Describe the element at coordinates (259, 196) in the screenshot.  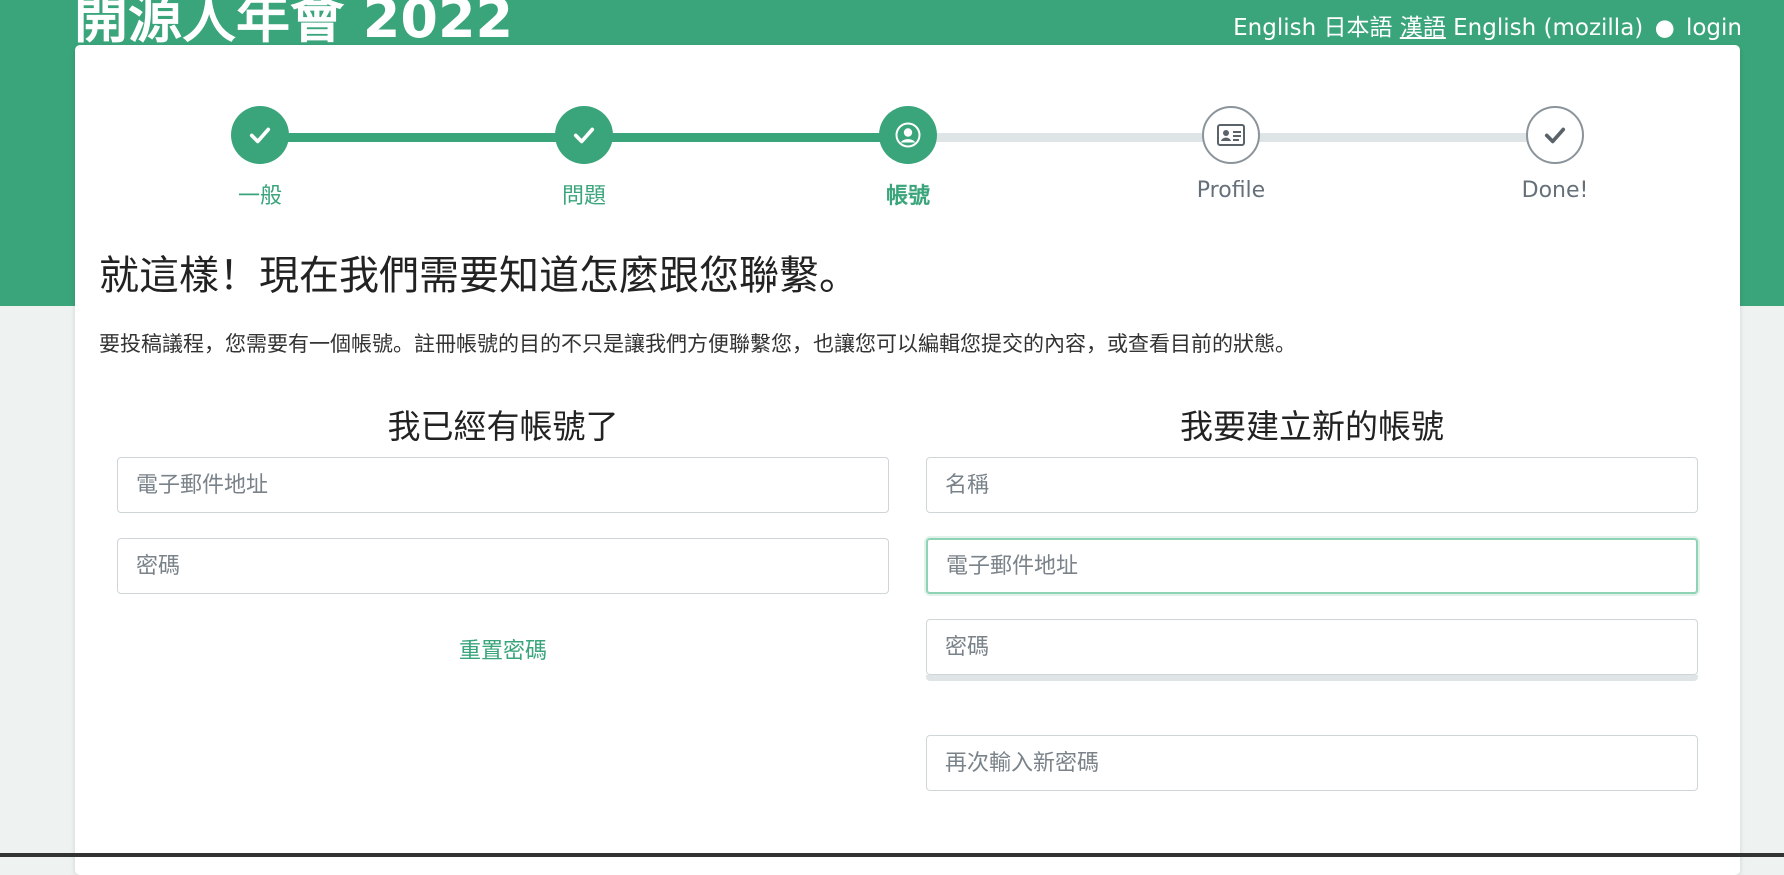
I see `step-label: 一般` at that location.